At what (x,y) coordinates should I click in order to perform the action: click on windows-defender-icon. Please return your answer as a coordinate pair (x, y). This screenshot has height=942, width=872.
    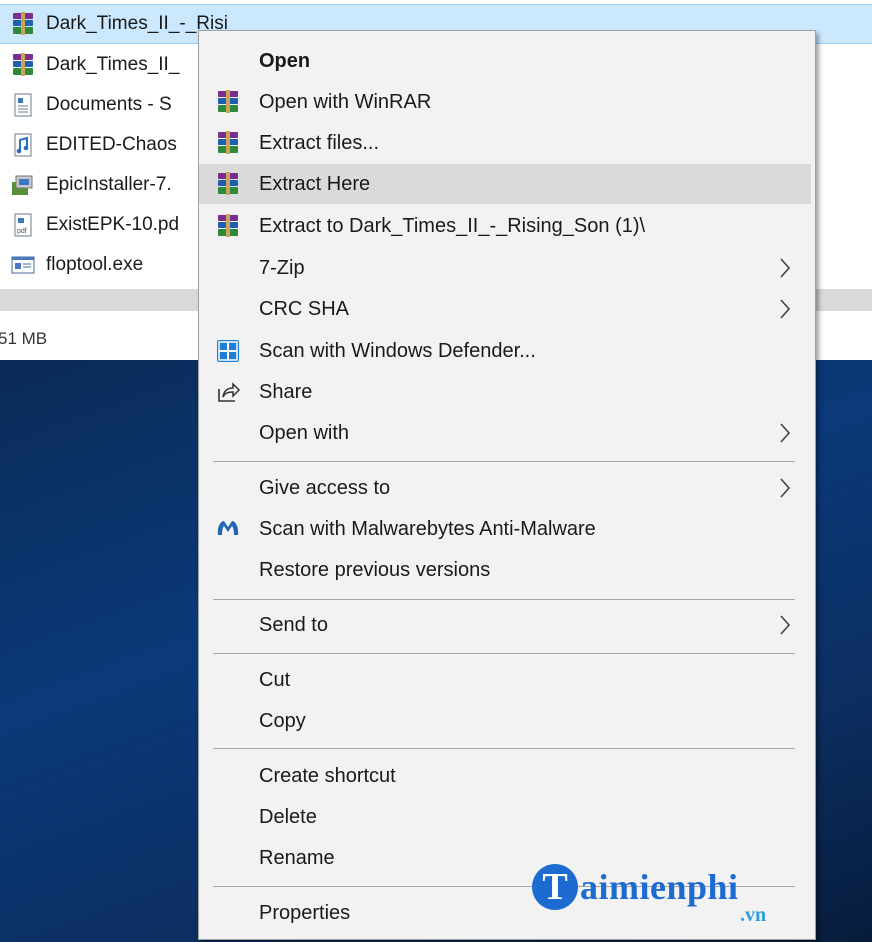
    Looking at the image, I should click on (228, 351).